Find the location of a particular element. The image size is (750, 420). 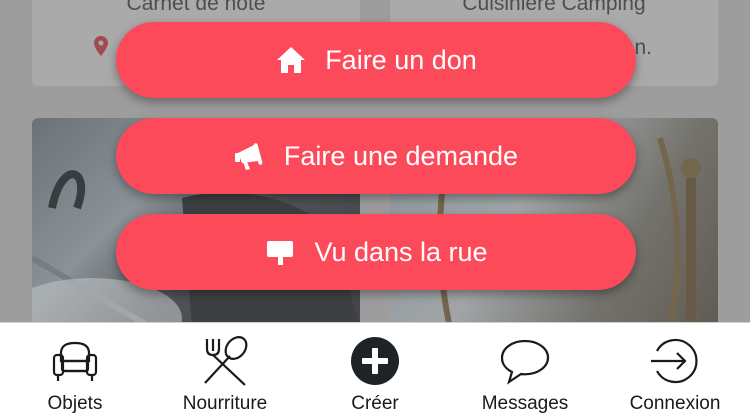

tab-nourriture: Nourriture is located at coordinates (225, 371).